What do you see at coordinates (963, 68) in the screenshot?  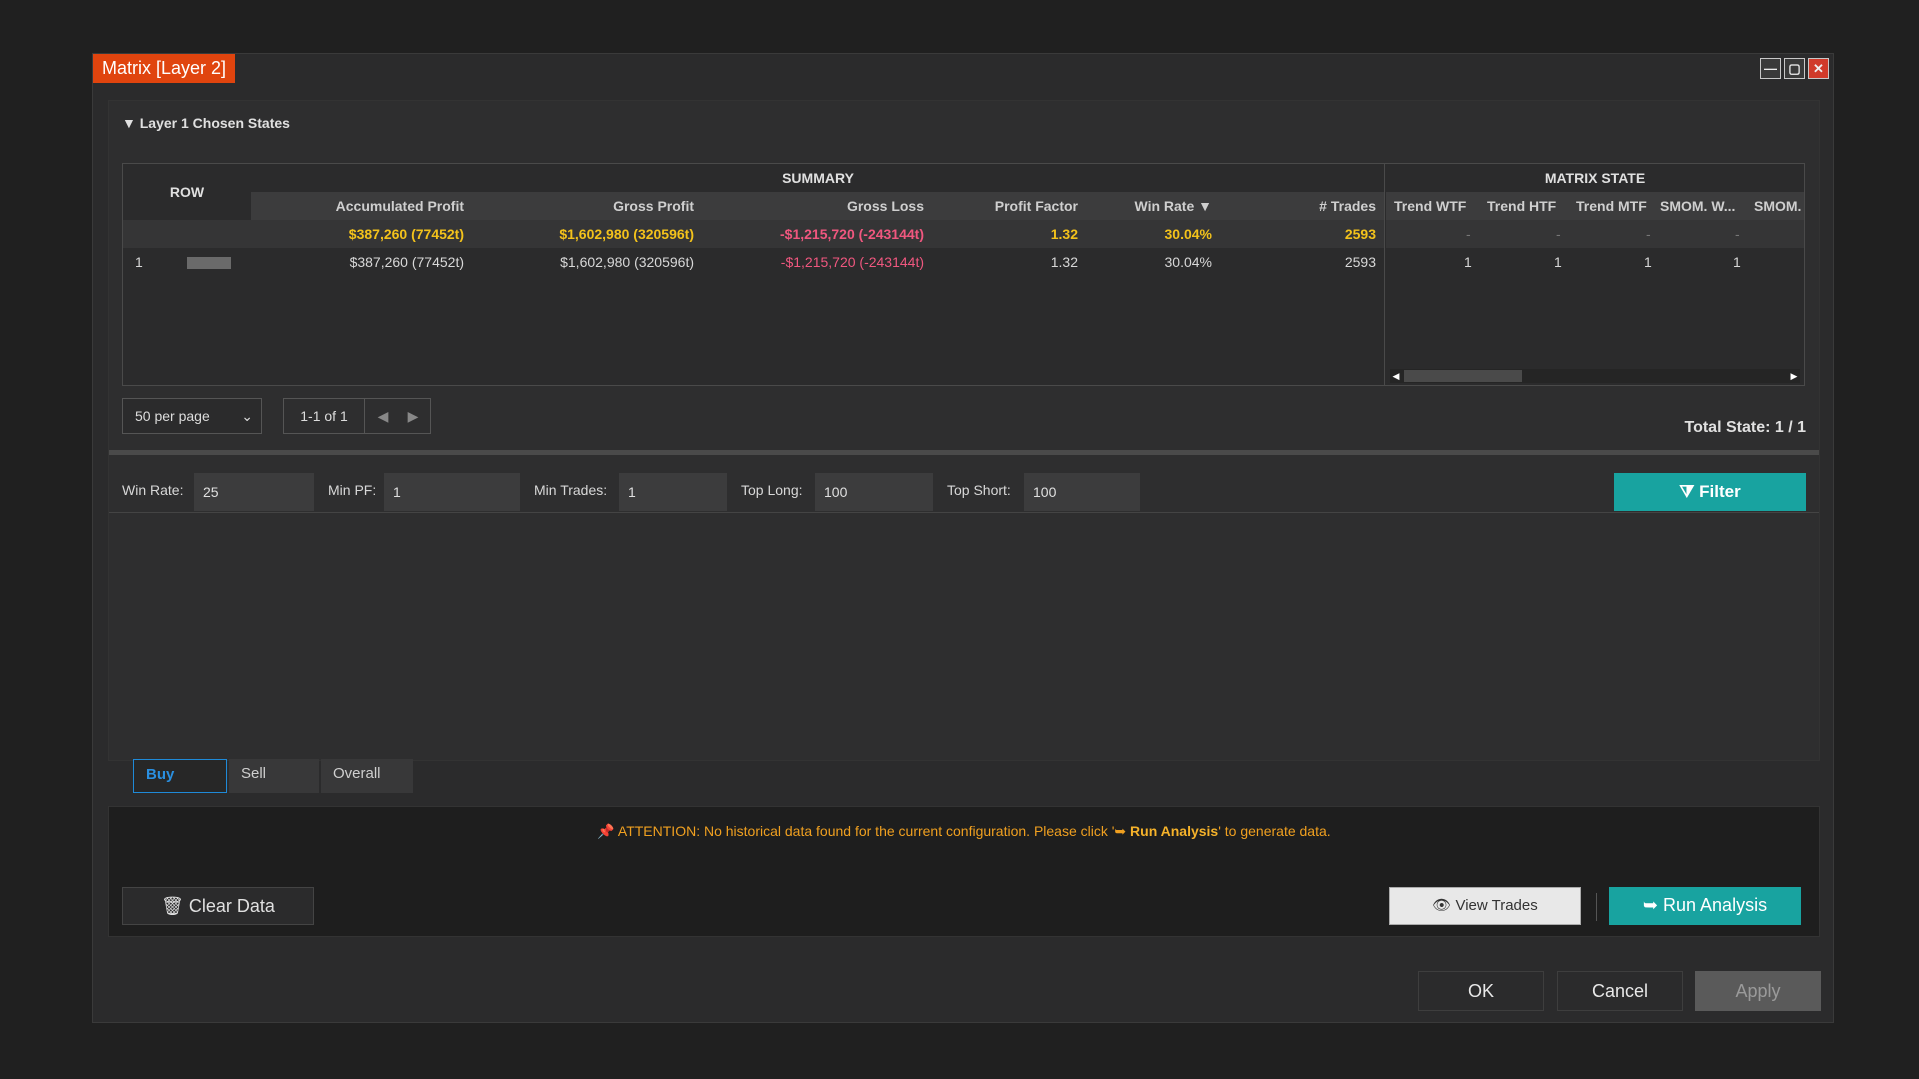 I see `title-bar: Matrix [Layer 2] — ▢ ✕` at bounding box center [963, 68].